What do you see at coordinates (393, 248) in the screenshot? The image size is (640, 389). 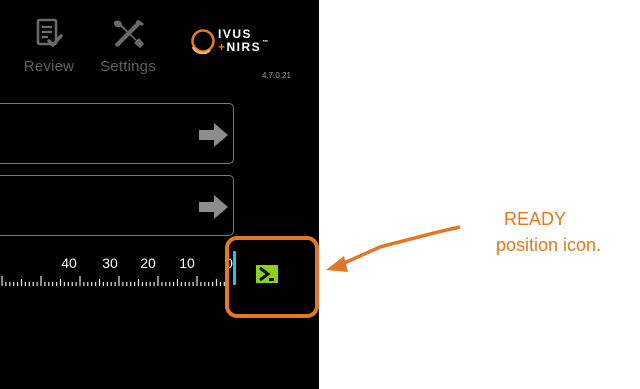 I see `callout-arrow` at bounding box center [393, 248].